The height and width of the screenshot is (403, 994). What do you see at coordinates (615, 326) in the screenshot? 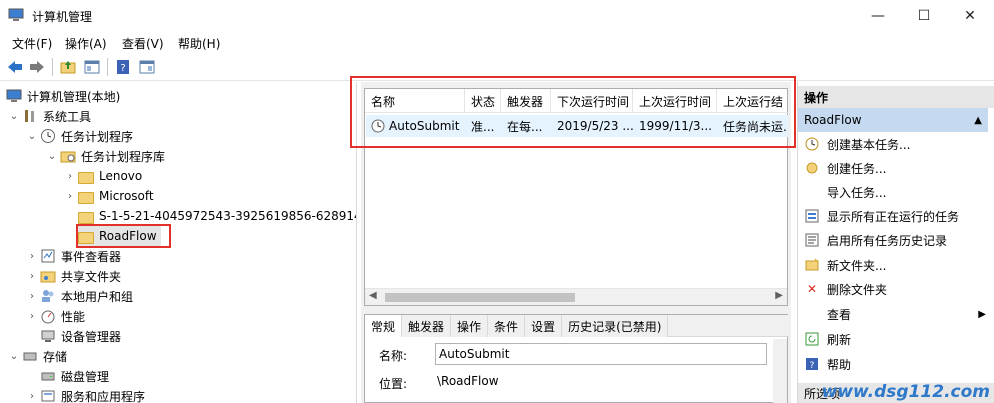
I see `tab-history: 历史记录(已禁用)` at bounding box center [615, 326].